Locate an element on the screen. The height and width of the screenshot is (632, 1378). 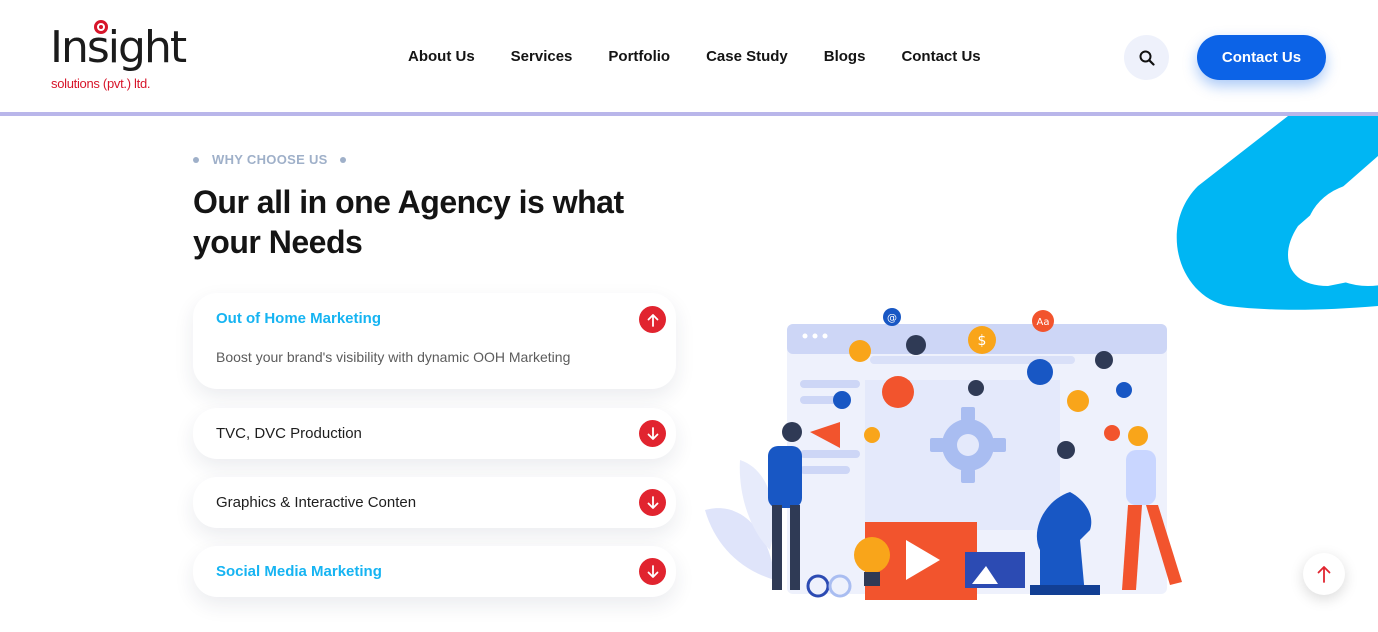
scroll-to-top-button is located at coordinates (1324, 574).